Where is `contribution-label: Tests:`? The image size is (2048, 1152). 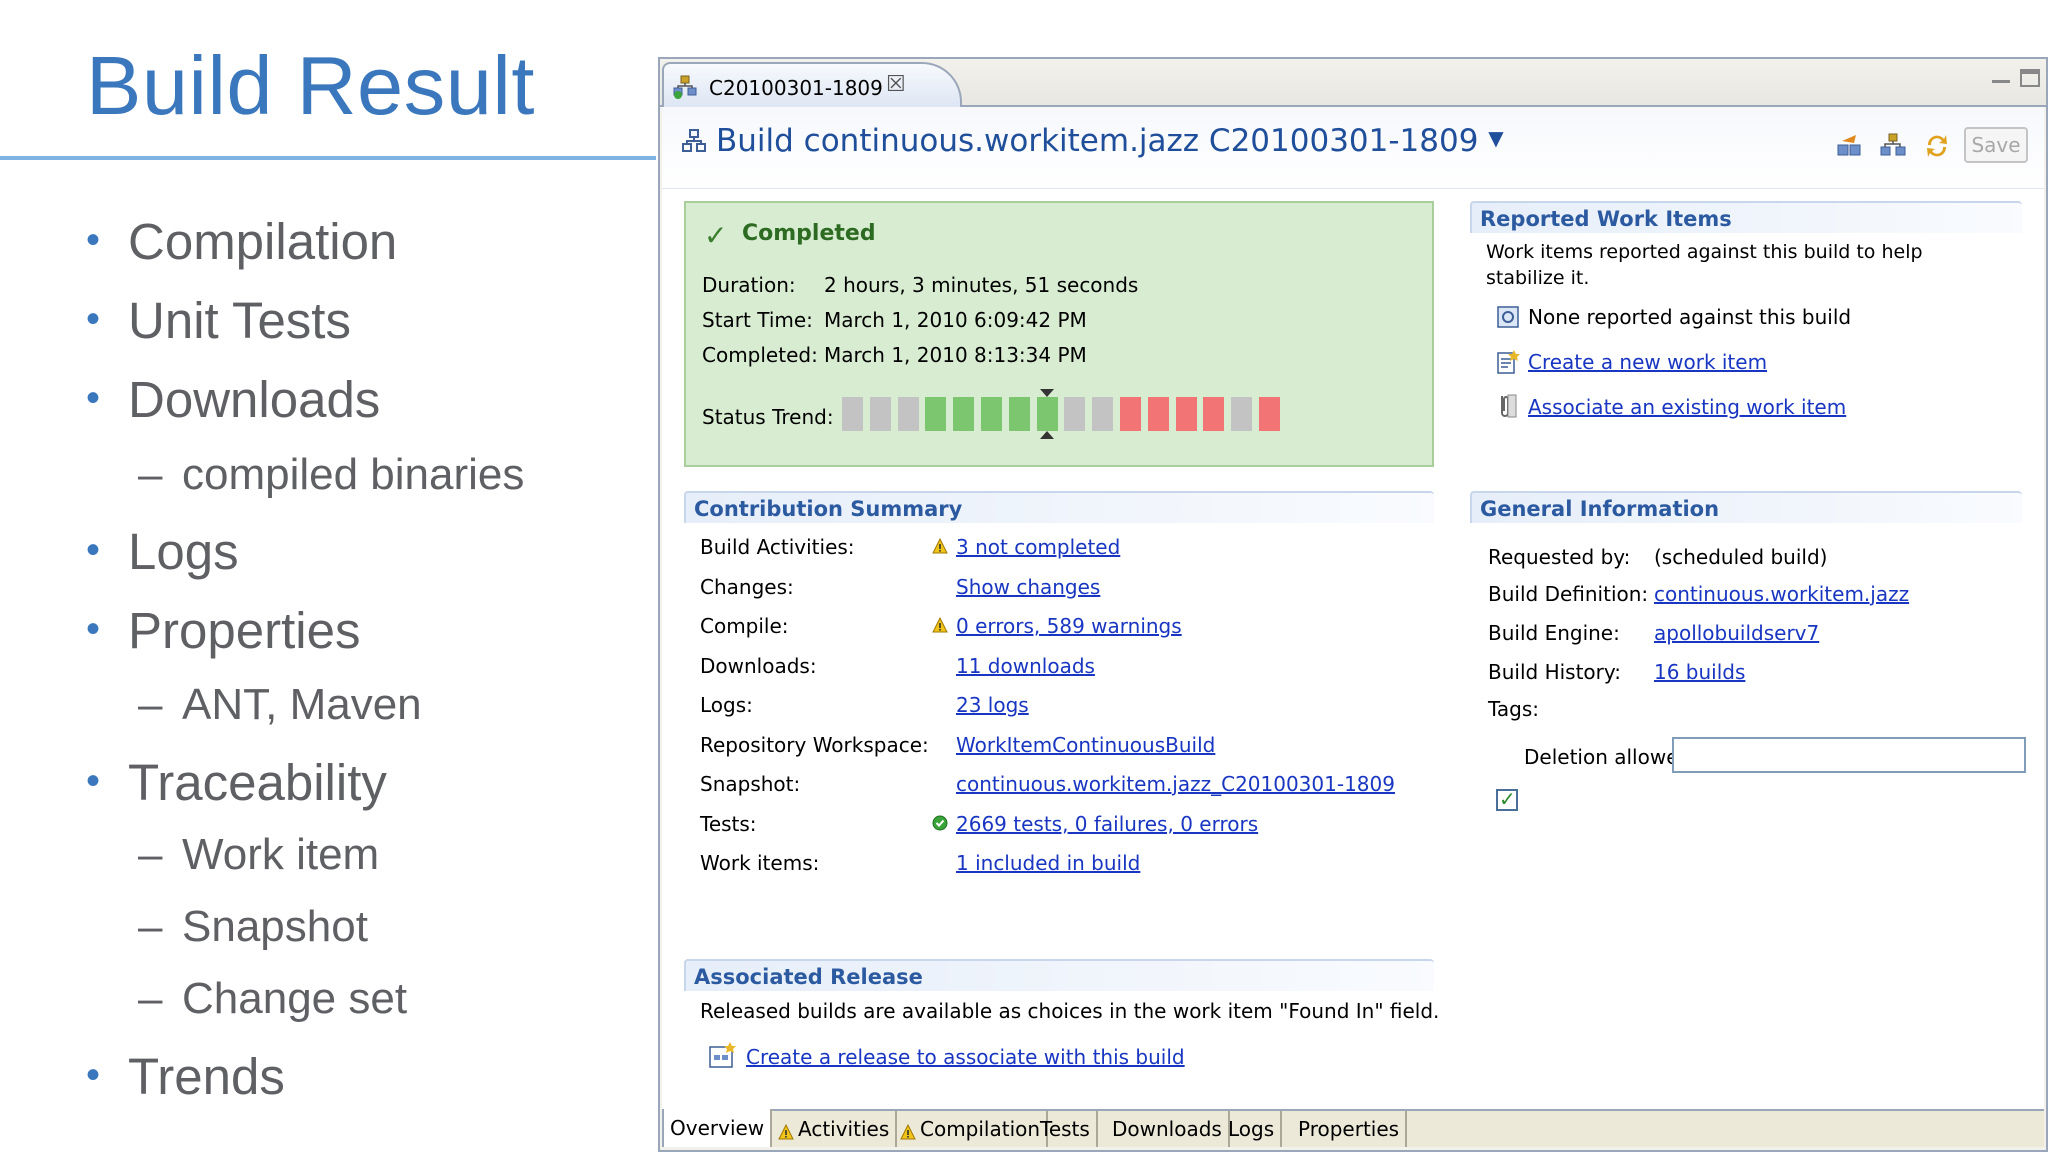 contribution-label: Tests: is located at coordinates (728, 823).